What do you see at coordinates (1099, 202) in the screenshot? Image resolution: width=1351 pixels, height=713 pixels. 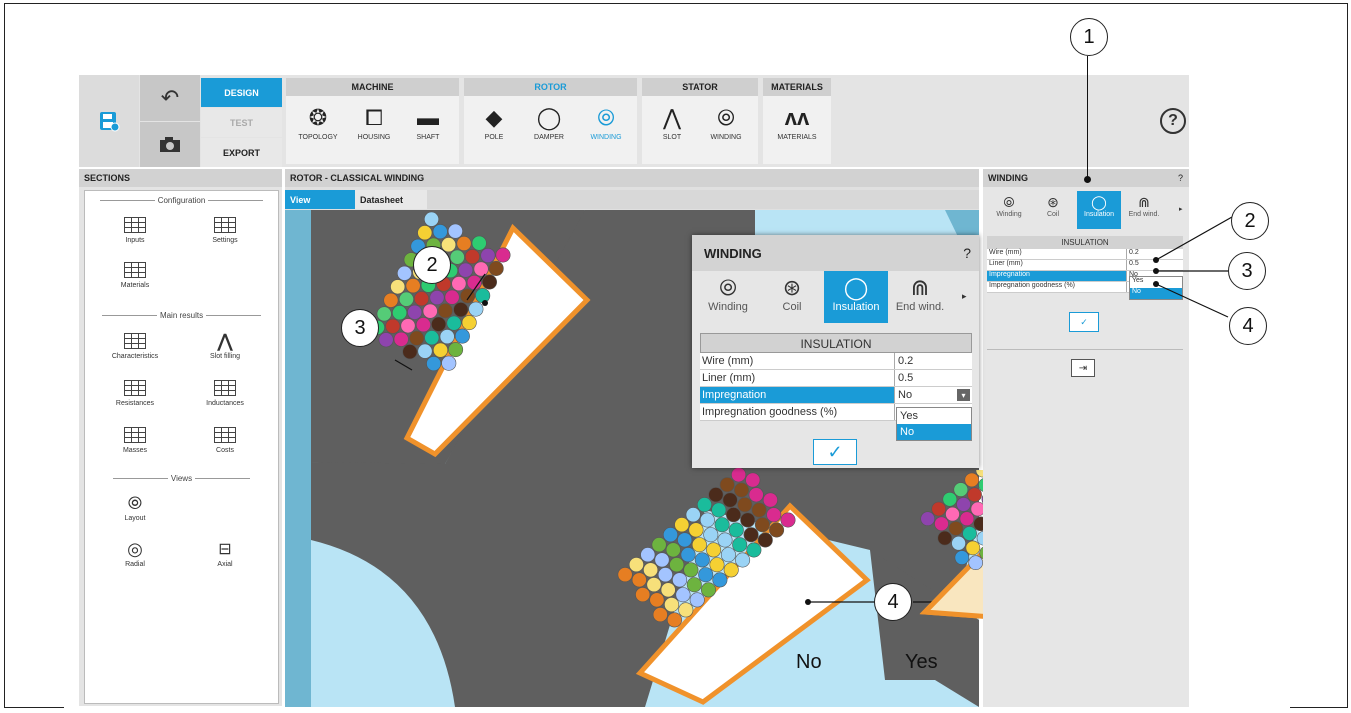 I see `insulation-icon: ◯` at bounding box center [1099, 202].